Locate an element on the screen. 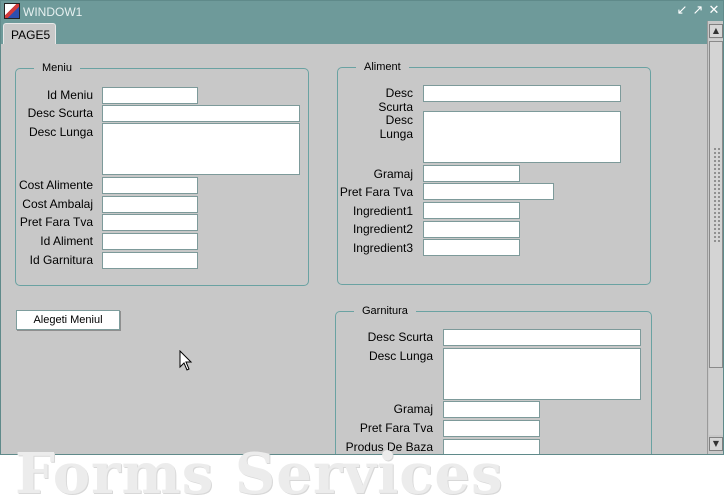 Image resolution: width=724 pixels, height=498 pixels. mouse-pointer-icon is located at coordinates (186, 360).